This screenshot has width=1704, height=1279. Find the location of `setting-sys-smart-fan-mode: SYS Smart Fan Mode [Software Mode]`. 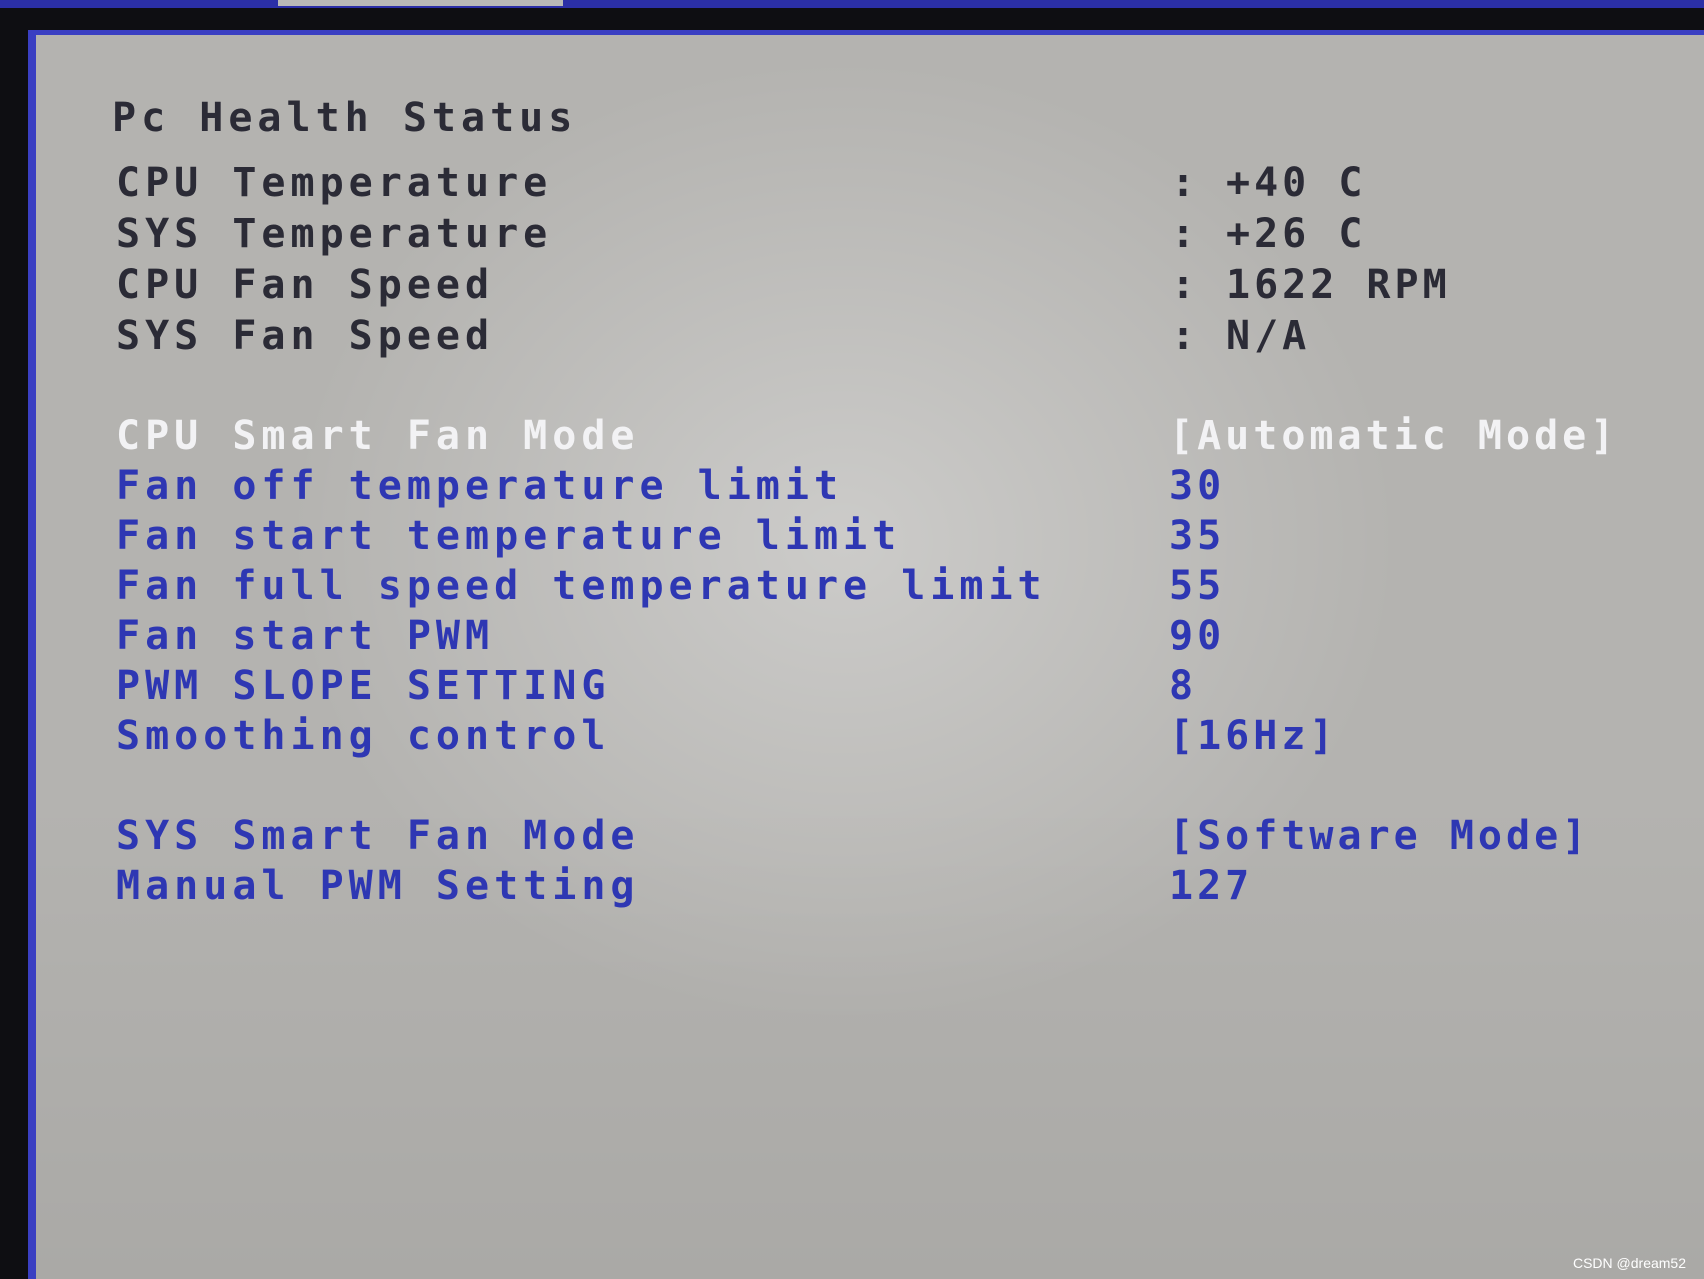

setting-sys-smart-fan-mode: SYS Smart Fan Mode [Software Mode] is located at coordinates (866, 838).